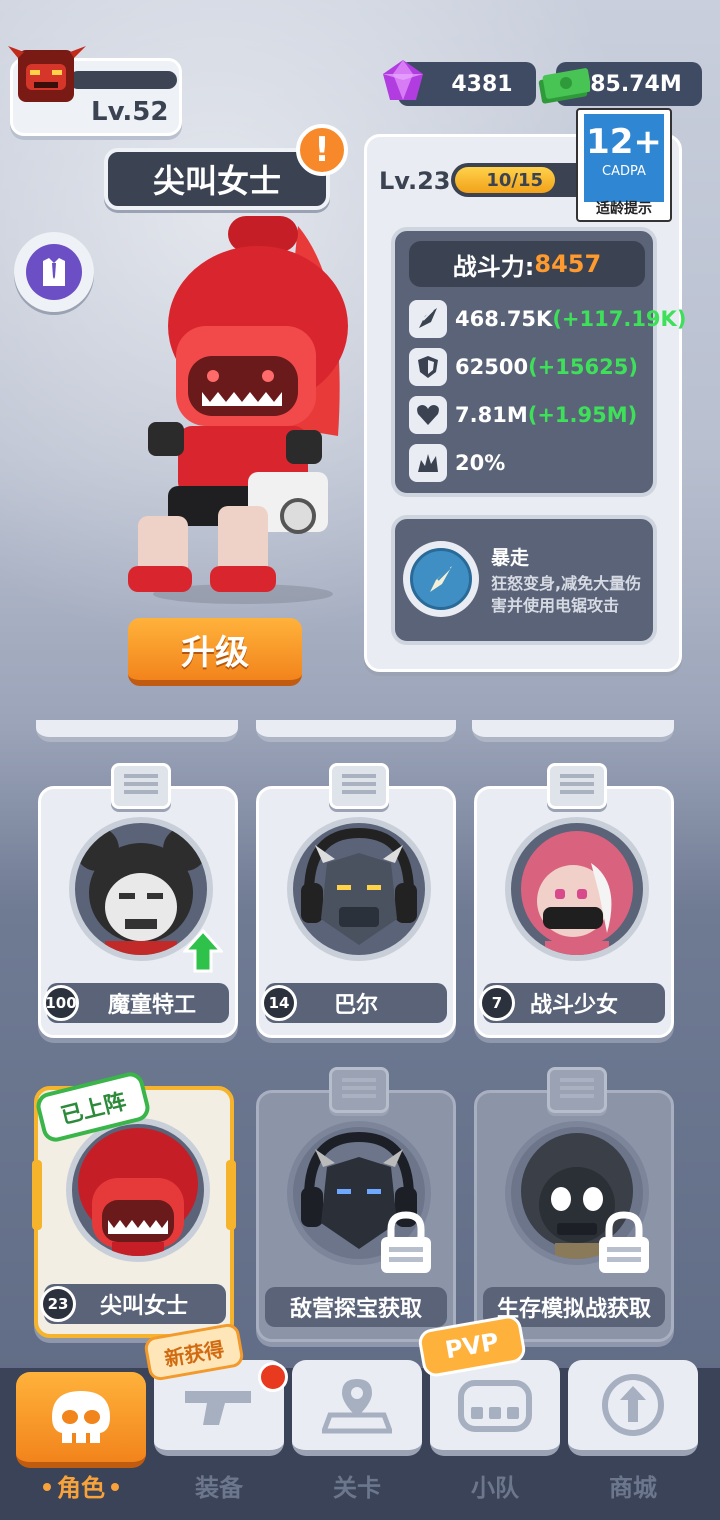  Describe the element at coordinates (218, 1408) in the screenshot. I see `gun-icon` at that location.